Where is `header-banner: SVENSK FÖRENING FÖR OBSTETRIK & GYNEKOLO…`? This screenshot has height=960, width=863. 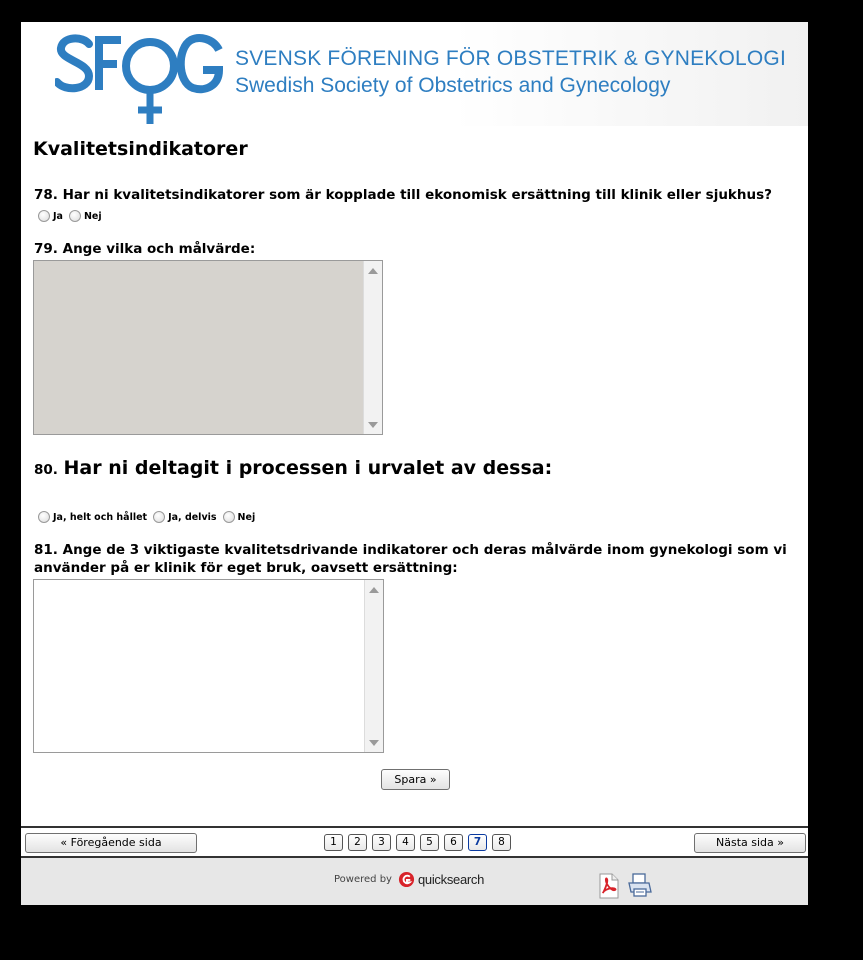 header-banner: SVENSK FÖRENING FÖR OBSTETRIK & GYNEKOLO… is located at coordinates (414, 74).